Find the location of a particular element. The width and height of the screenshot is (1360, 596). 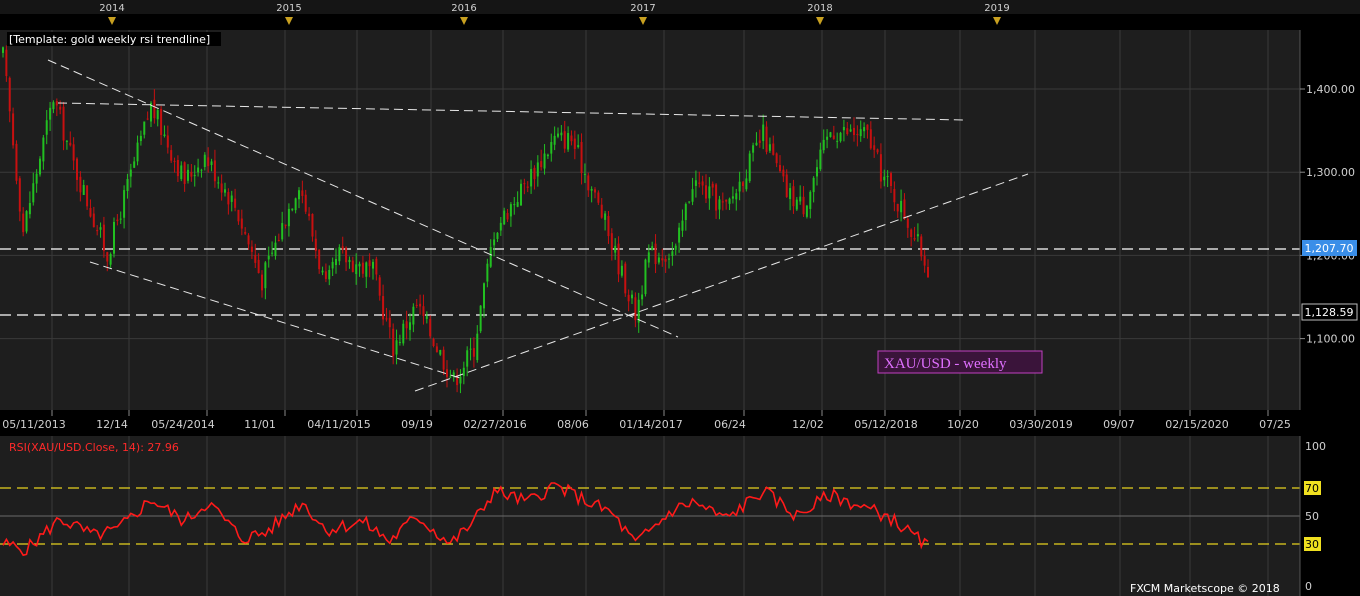

footer-credit: FXCM Marketscope © 2018 is located at coordinates (1205, 588).